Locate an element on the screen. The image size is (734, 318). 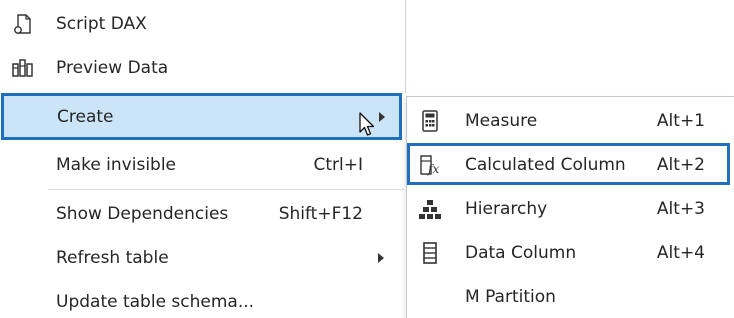
submenu-item-label: Hierarchy is located at coordinates (506, 209).